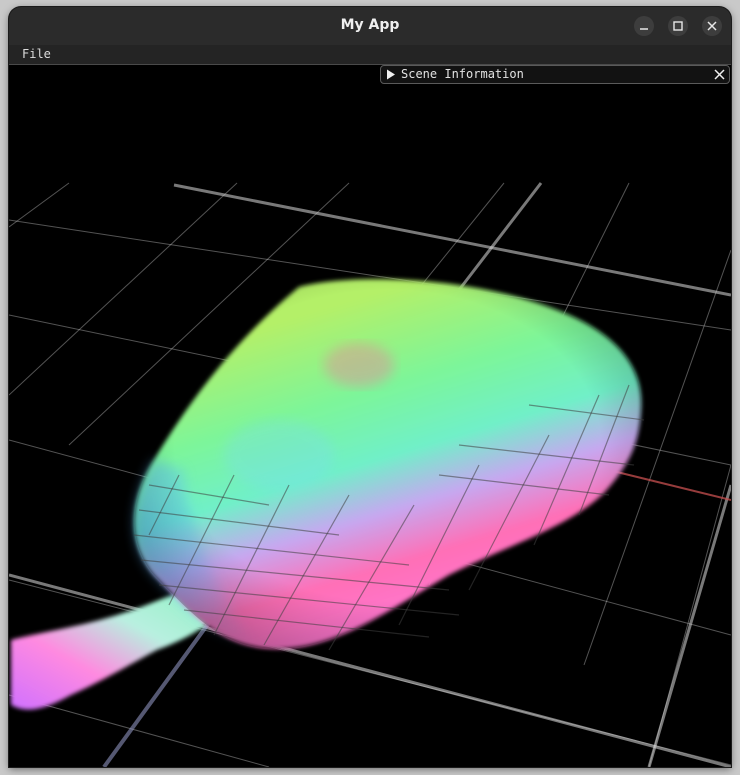  Describe the element at coordinates (644, 26) in the screenshot. I see `minimize-button` at that location.